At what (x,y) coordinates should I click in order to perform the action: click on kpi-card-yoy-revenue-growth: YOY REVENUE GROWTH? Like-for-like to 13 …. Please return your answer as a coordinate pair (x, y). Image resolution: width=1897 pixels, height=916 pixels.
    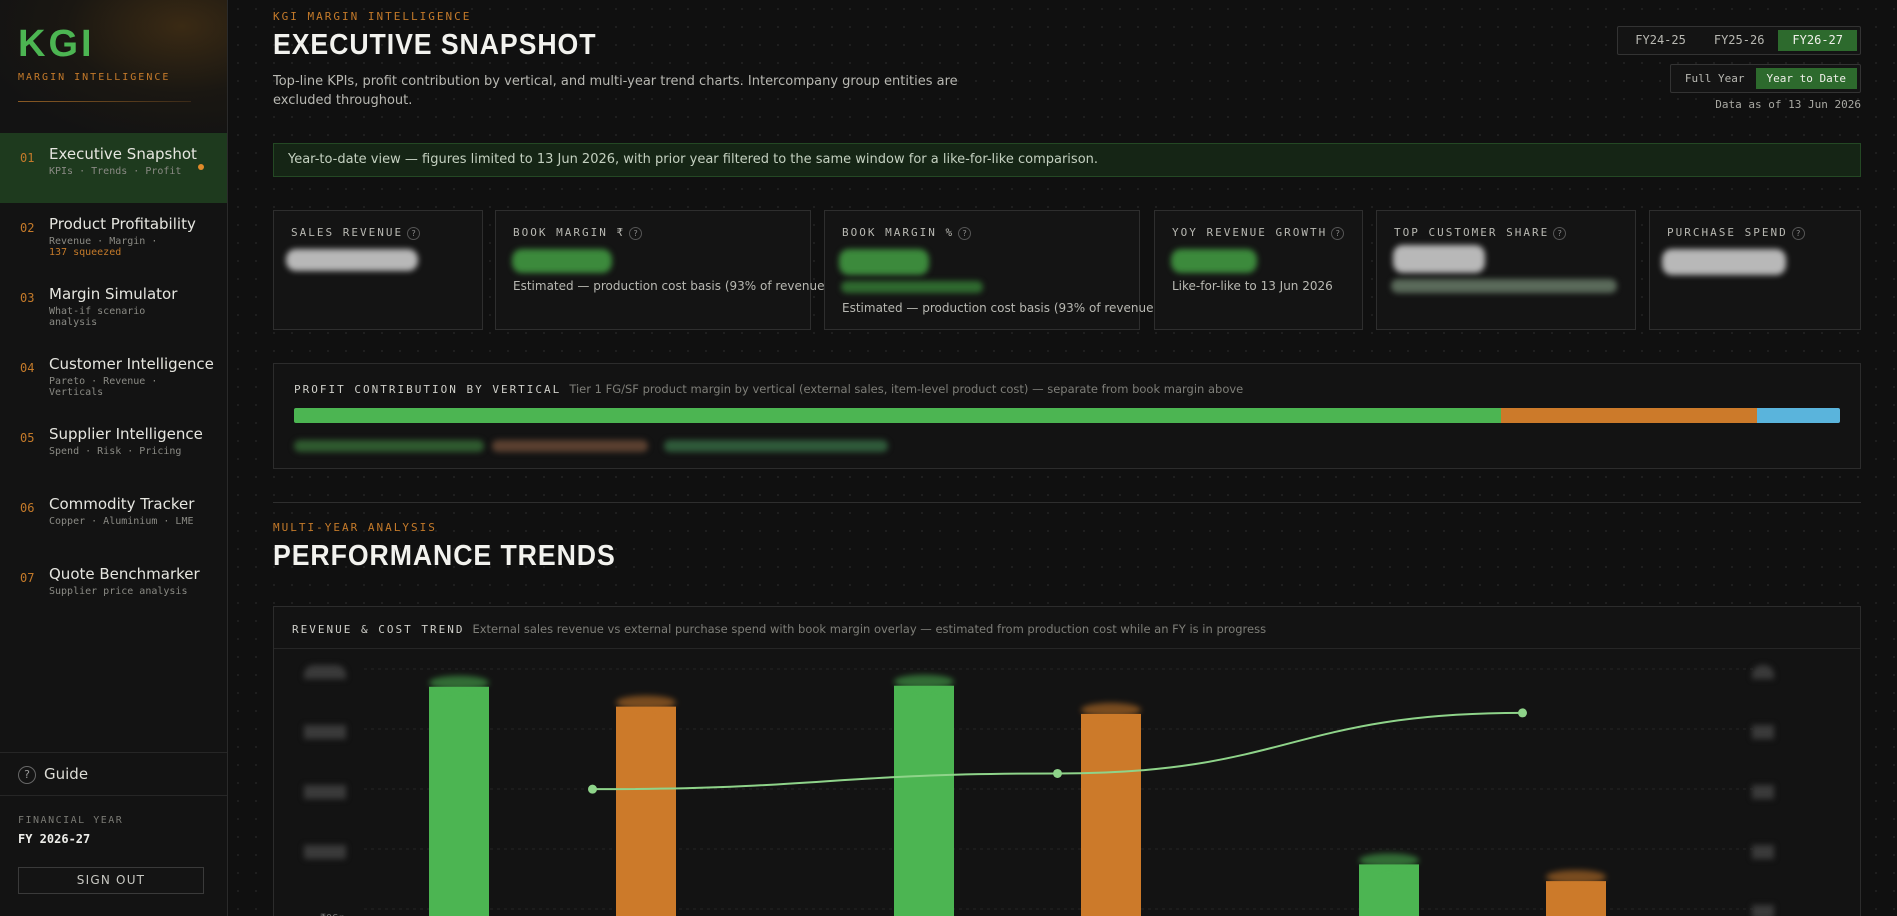
    Looking at the image, I should click on (1258, 270).